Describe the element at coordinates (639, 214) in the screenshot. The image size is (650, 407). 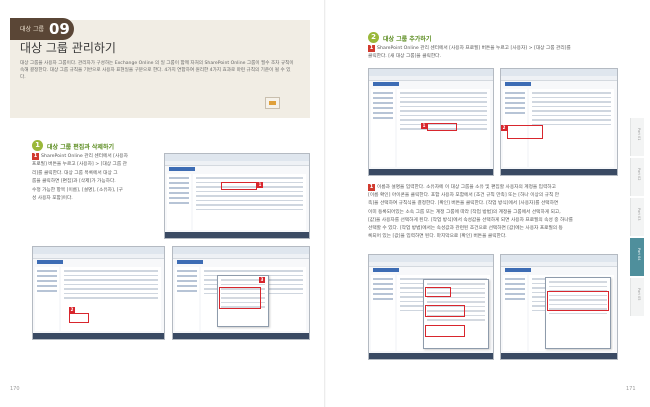
I see `side-tab-label: Part 03` at that location.